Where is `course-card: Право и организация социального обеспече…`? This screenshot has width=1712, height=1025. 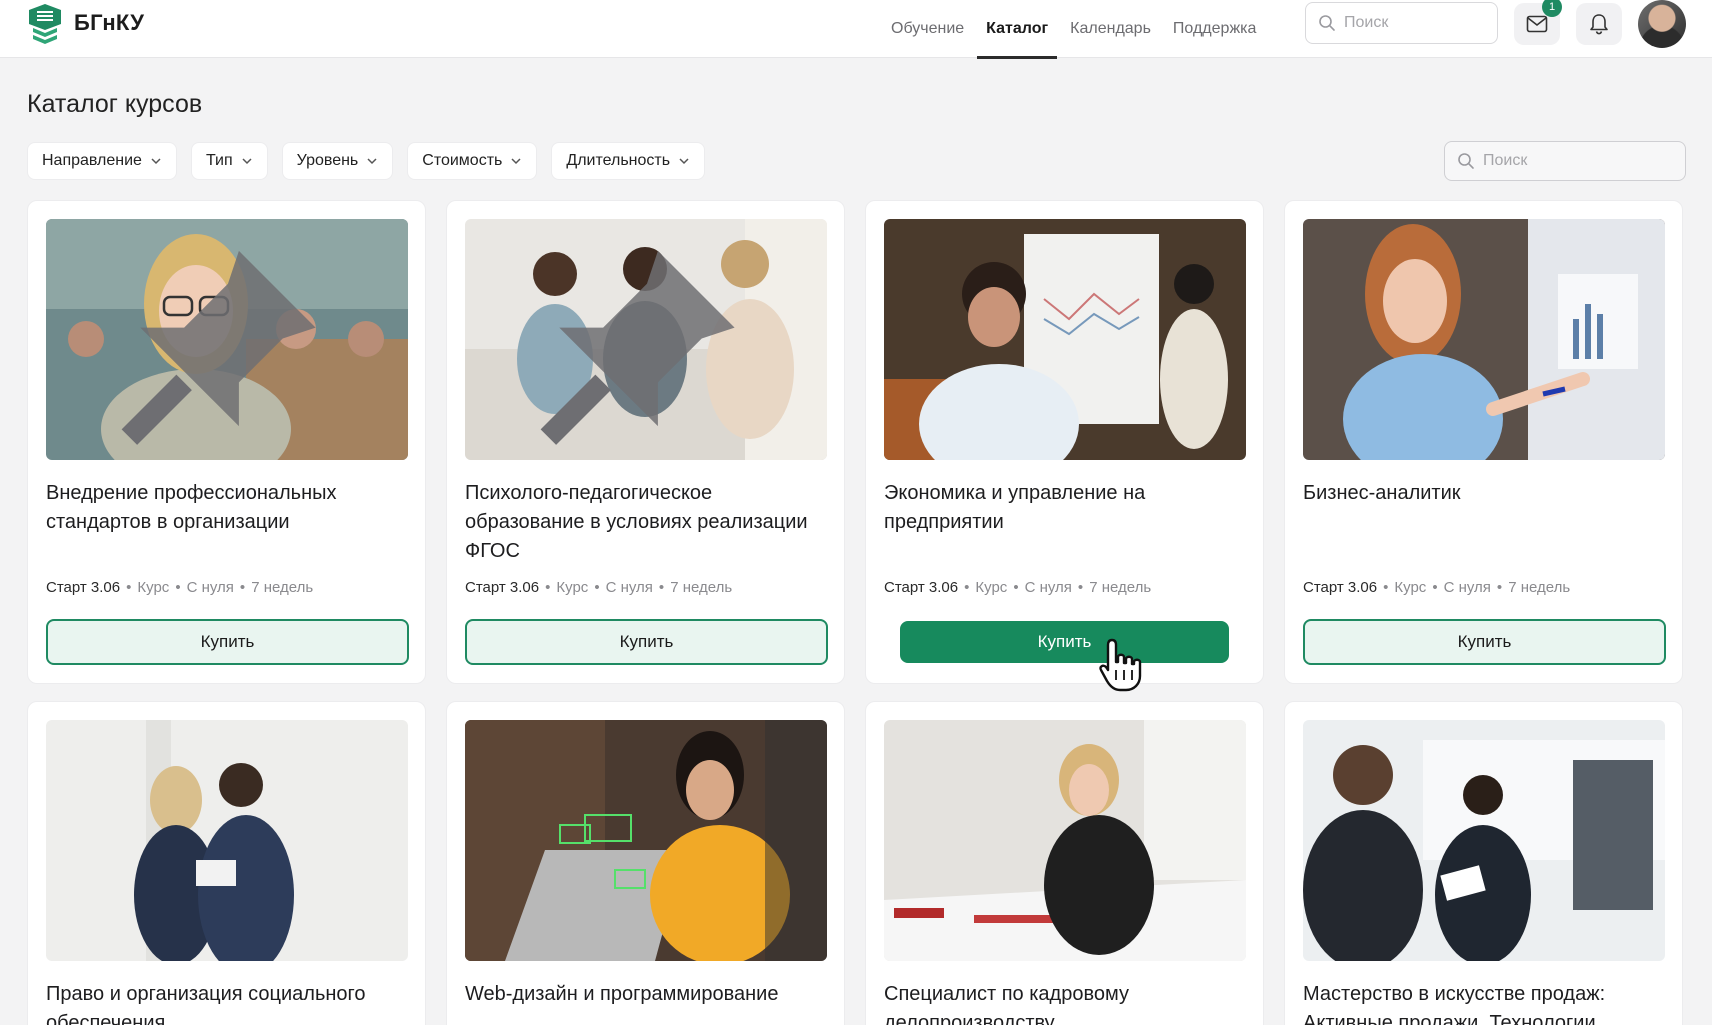 course-card: Право и организация социального обеспече… is located at coordinates (226, 863).